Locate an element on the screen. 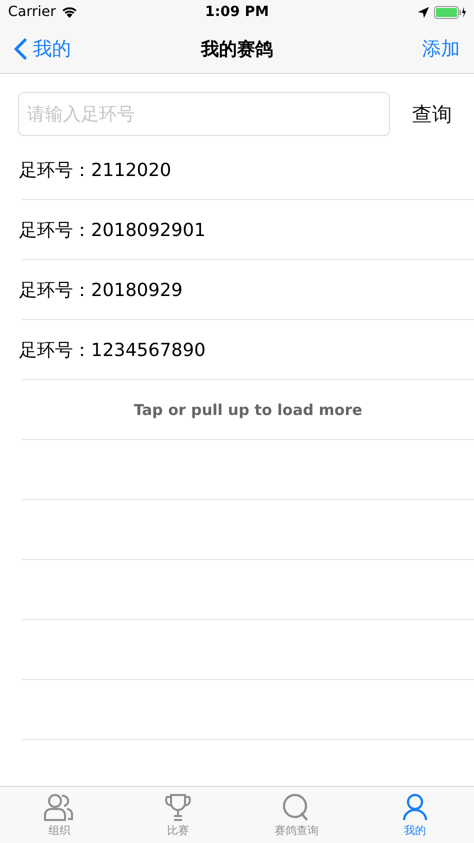 This screenshot has height=843, width=474. query-button: 查询 is located at coordinates (432, 114).